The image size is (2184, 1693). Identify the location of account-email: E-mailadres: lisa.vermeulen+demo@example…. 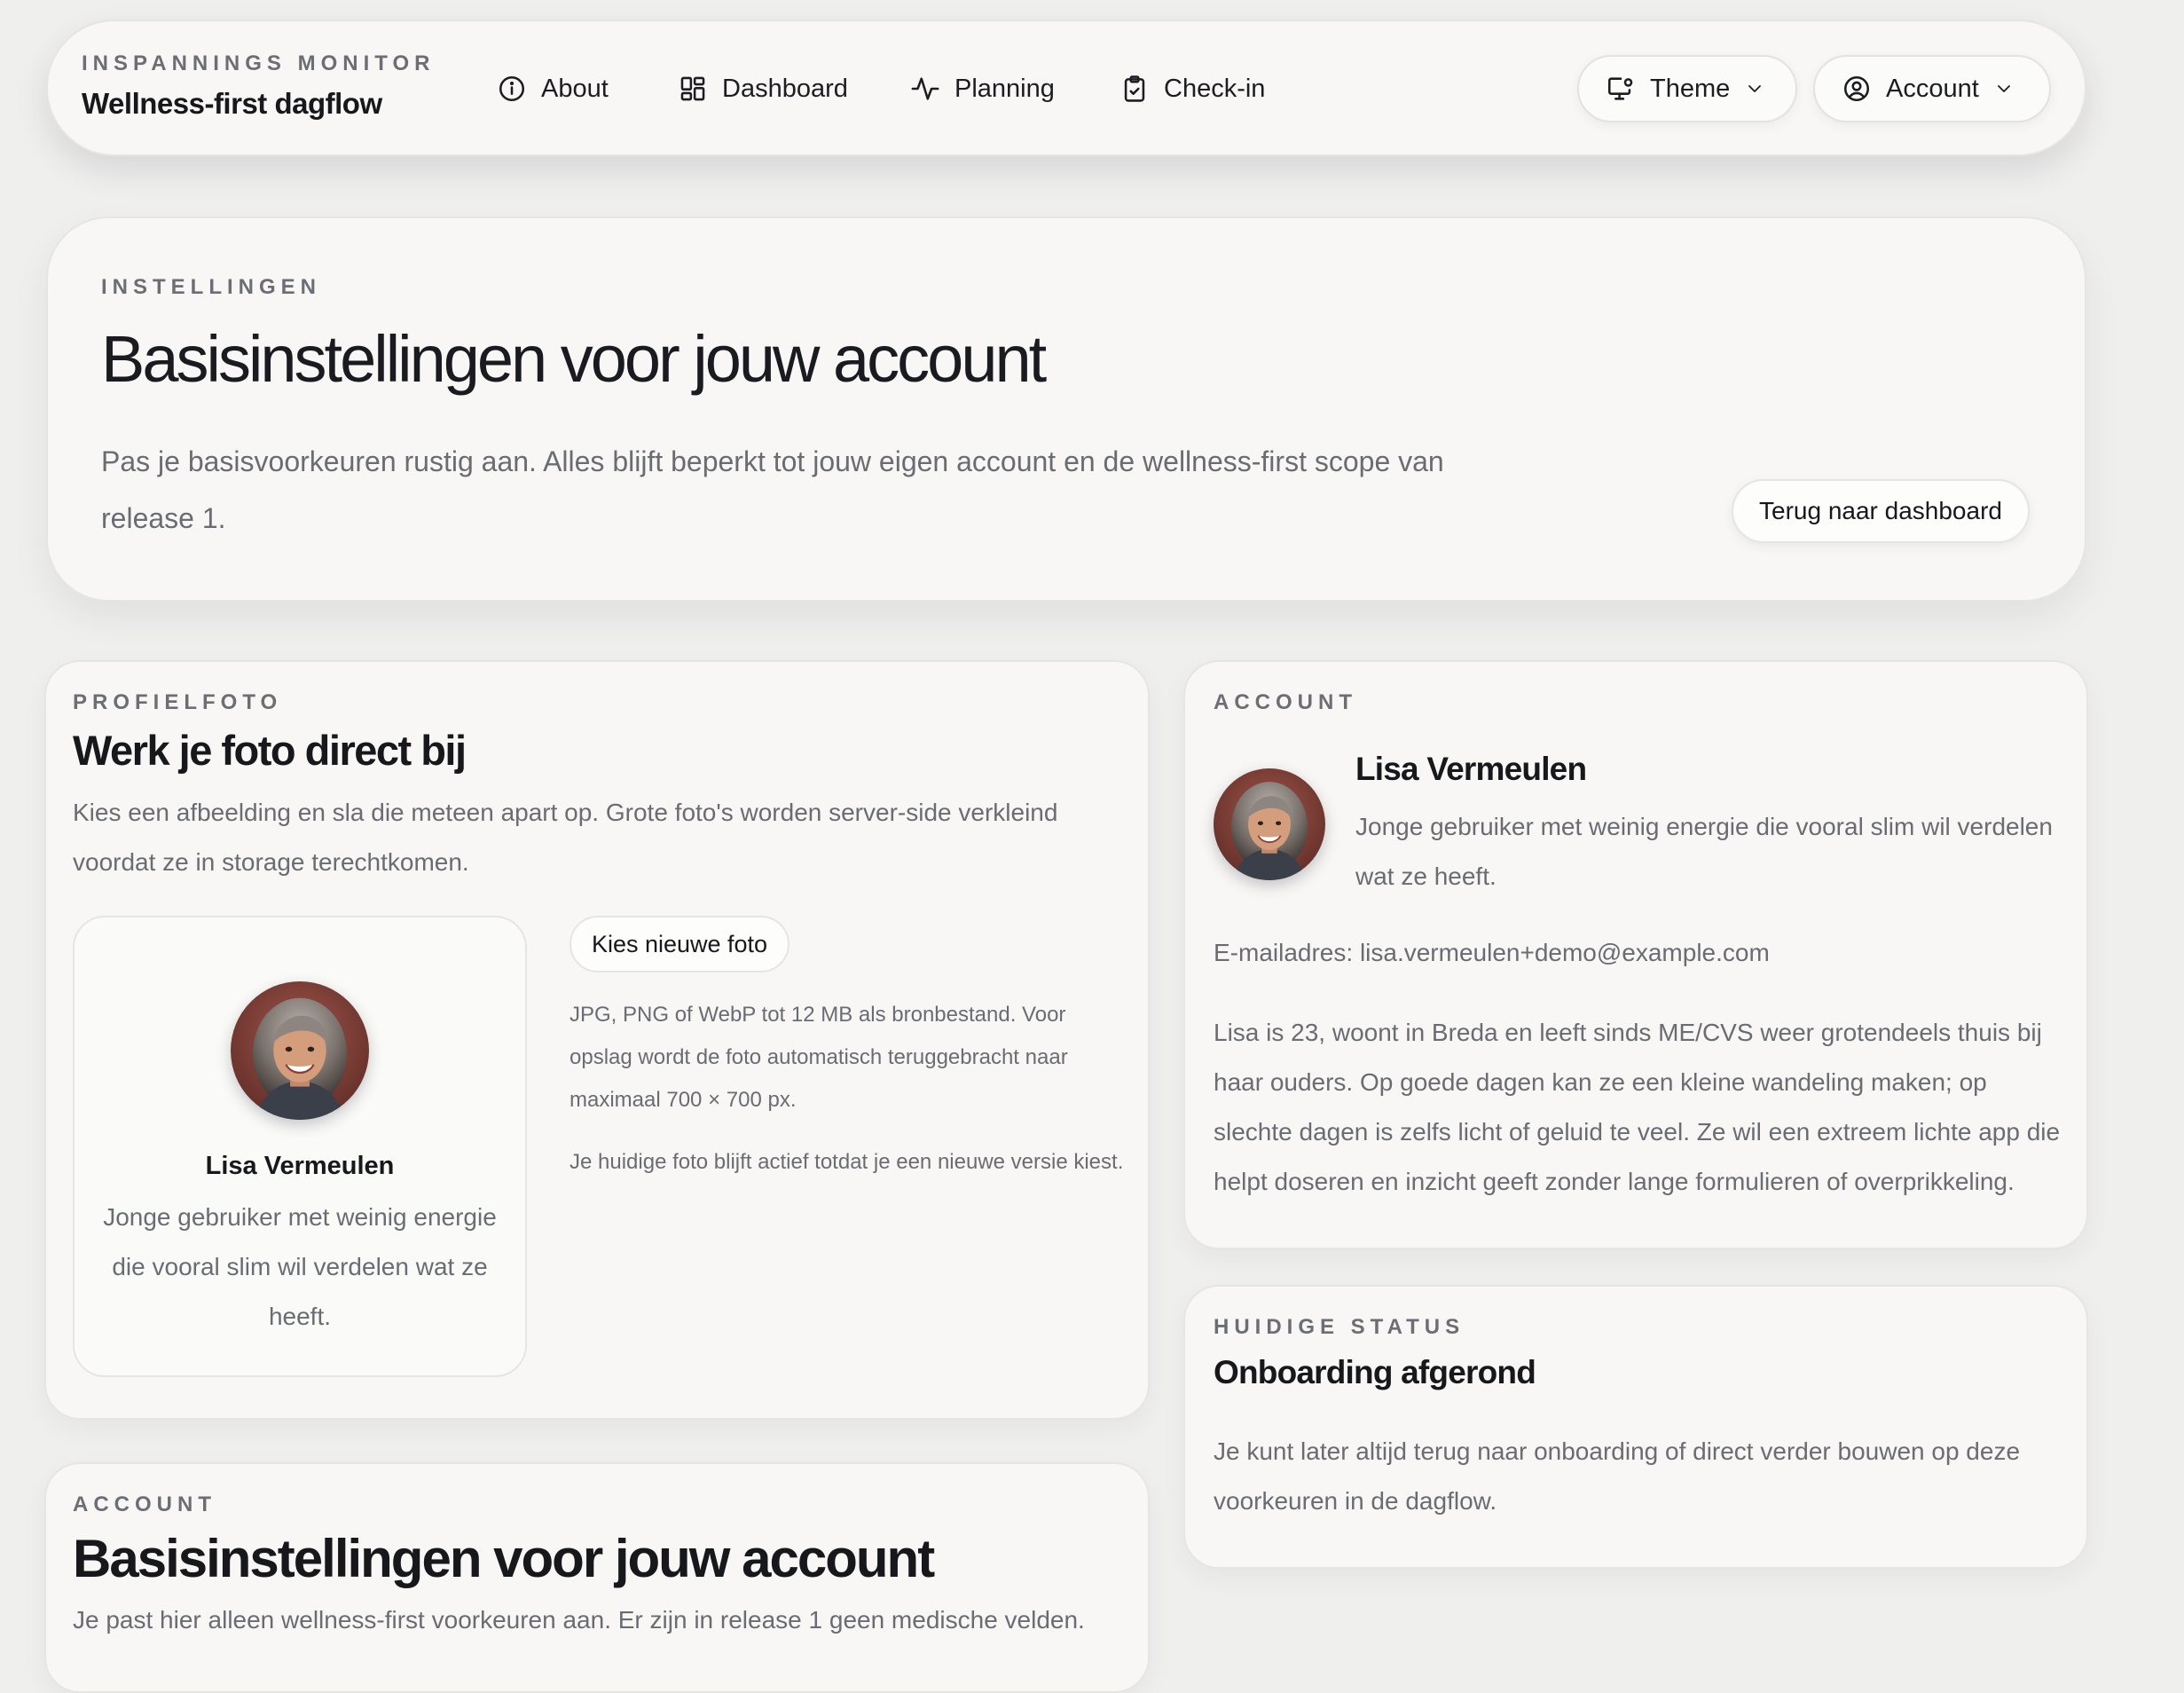
(1492, 952).